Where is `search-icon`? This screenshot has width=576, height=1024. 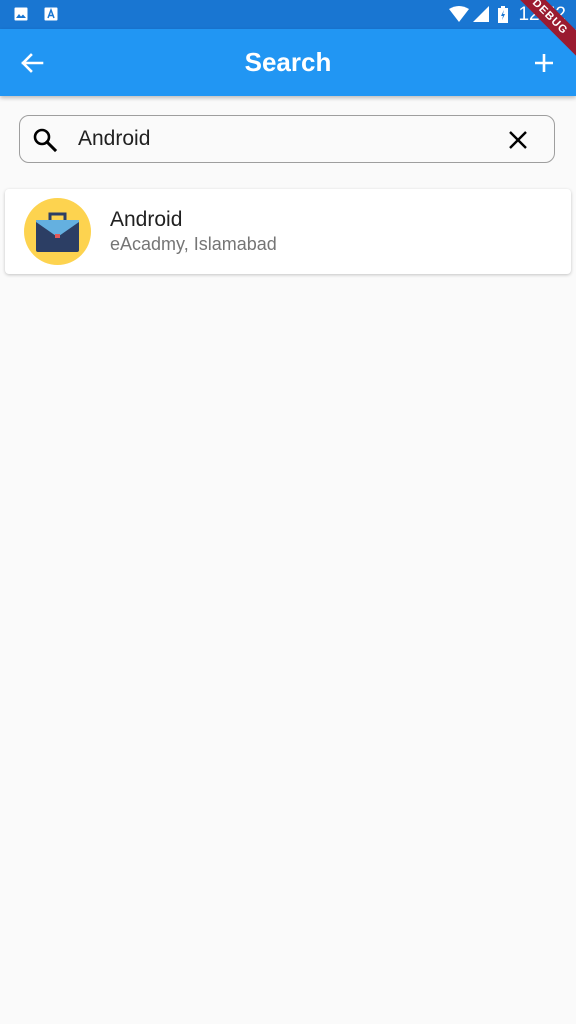
search-icon is located at coordinates (45, 140).